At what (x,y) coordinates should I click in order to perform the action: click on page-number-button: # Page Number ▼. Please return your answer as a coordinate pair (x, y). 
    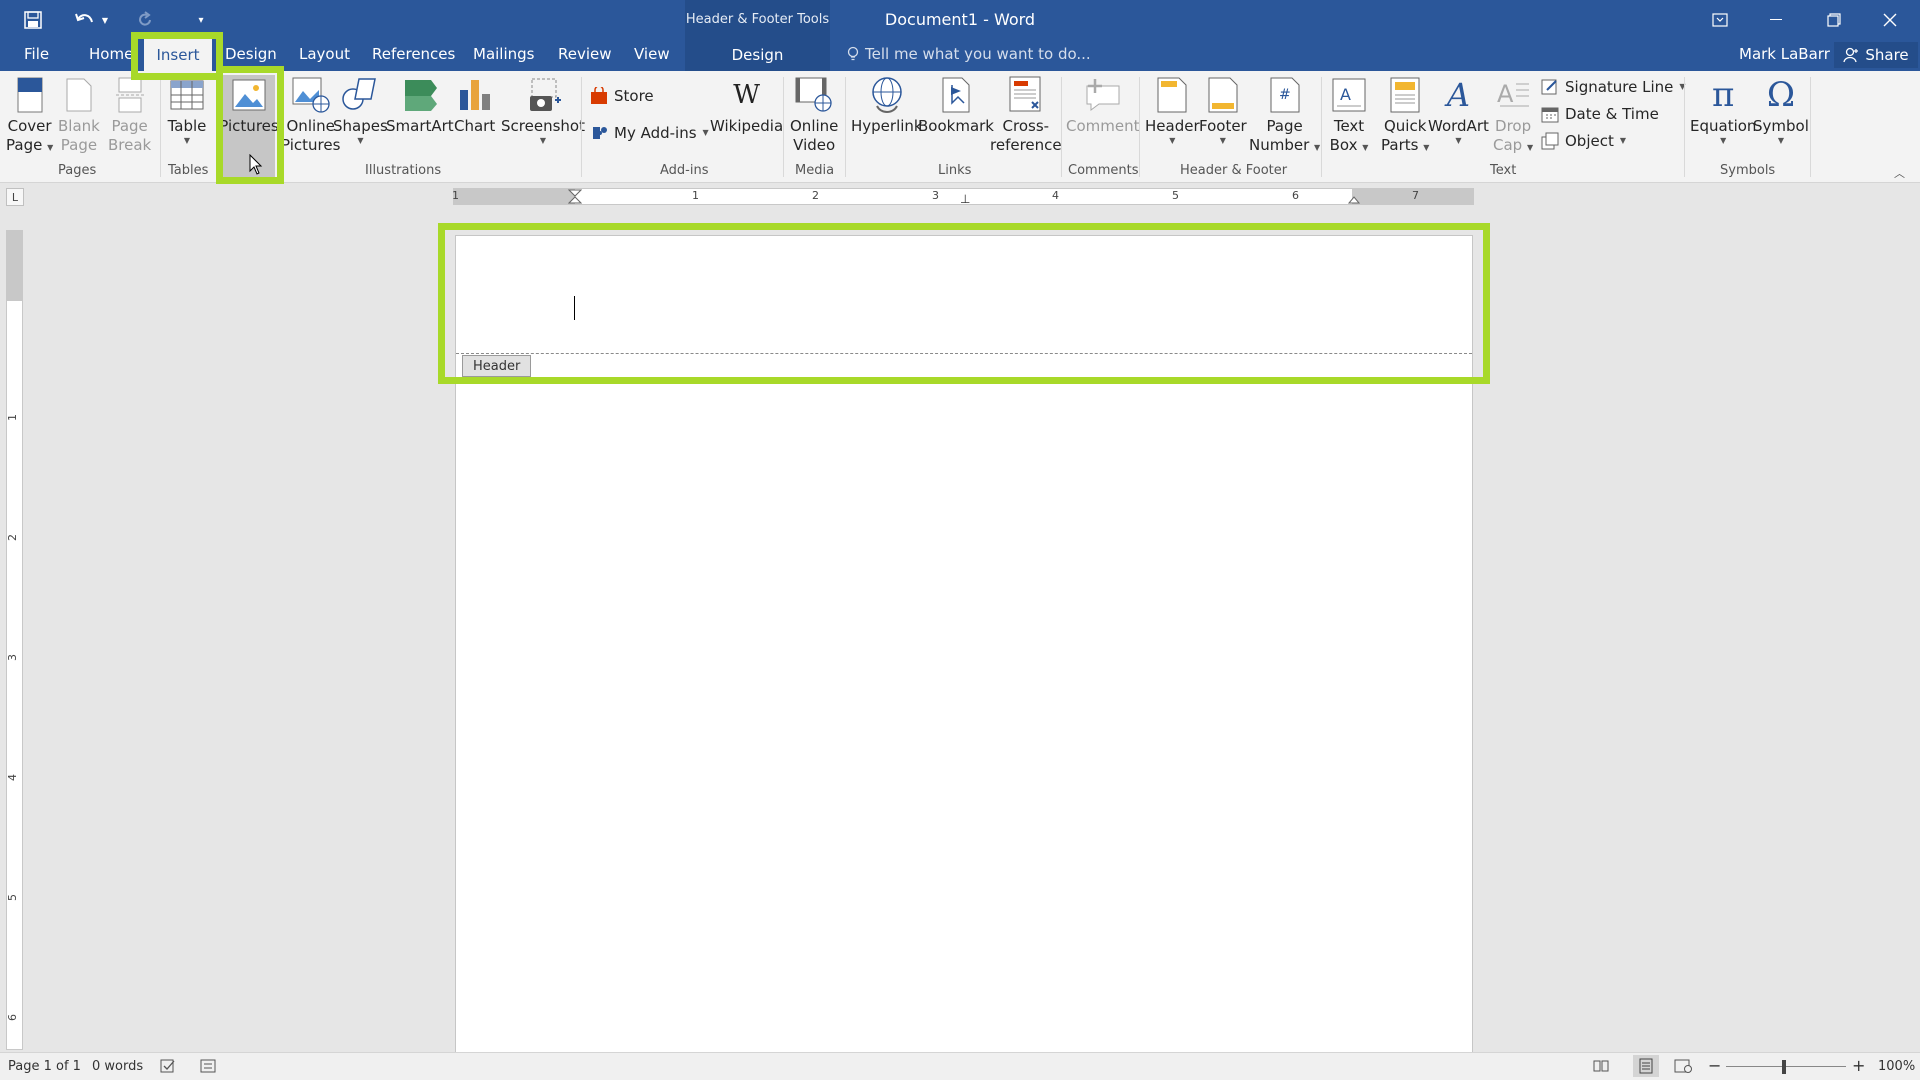
    Looking at the image, I should click on (1284, 115).